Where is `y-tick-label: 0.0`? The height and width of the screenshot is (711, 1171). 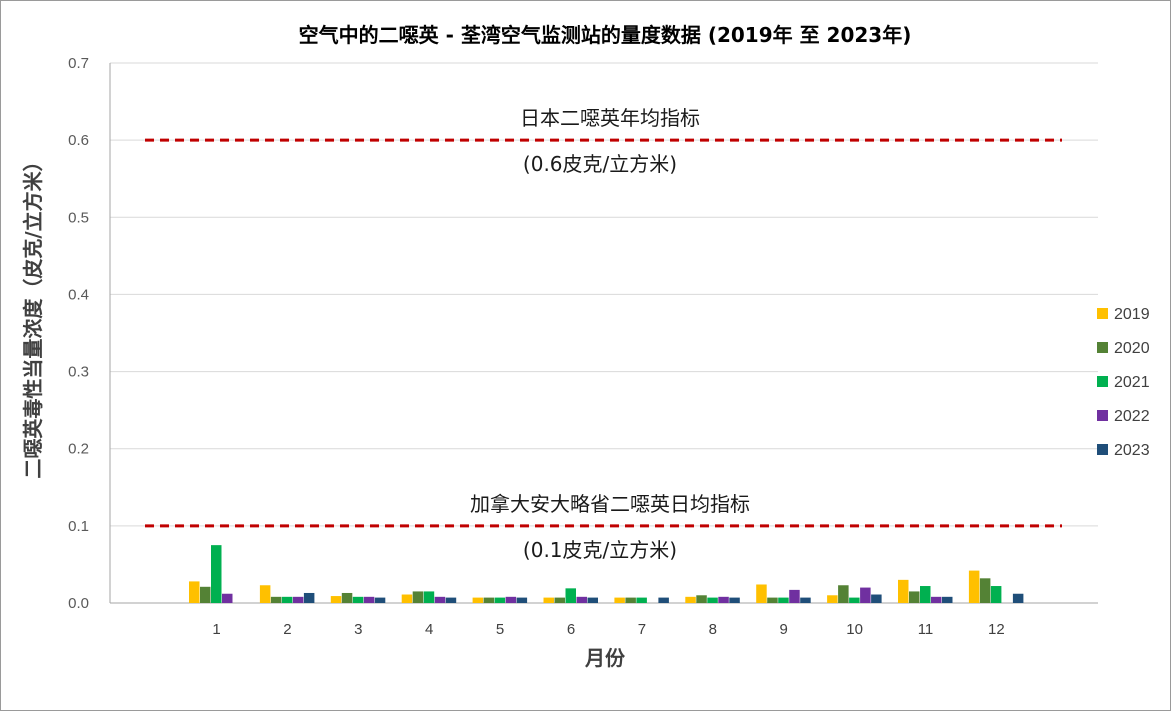
y-tick-label: 0.0 is located at coordinates (78, 603).